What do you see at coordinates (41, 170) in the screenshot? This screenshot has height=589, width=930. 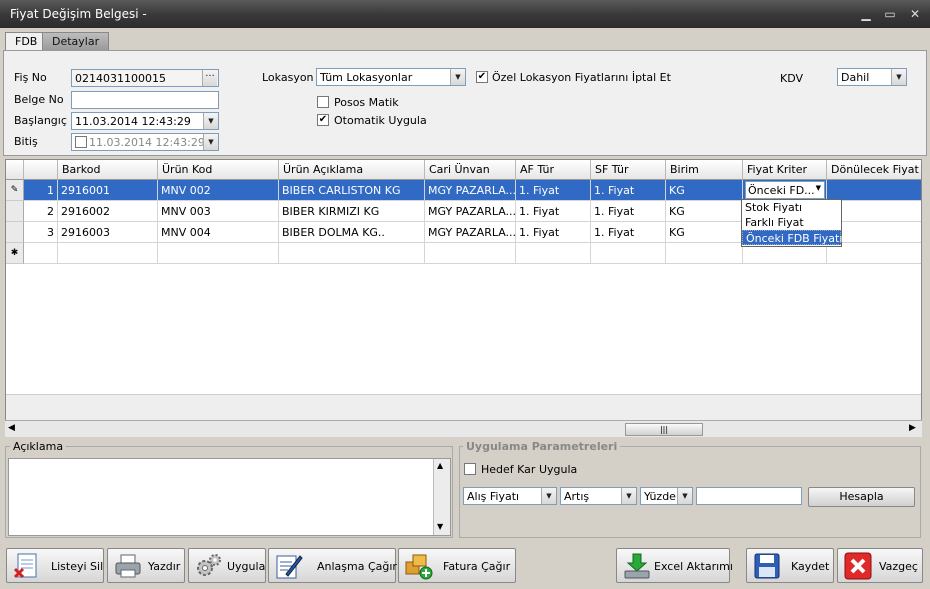 I see `grid-no-header` at bounding box center [41, 170].